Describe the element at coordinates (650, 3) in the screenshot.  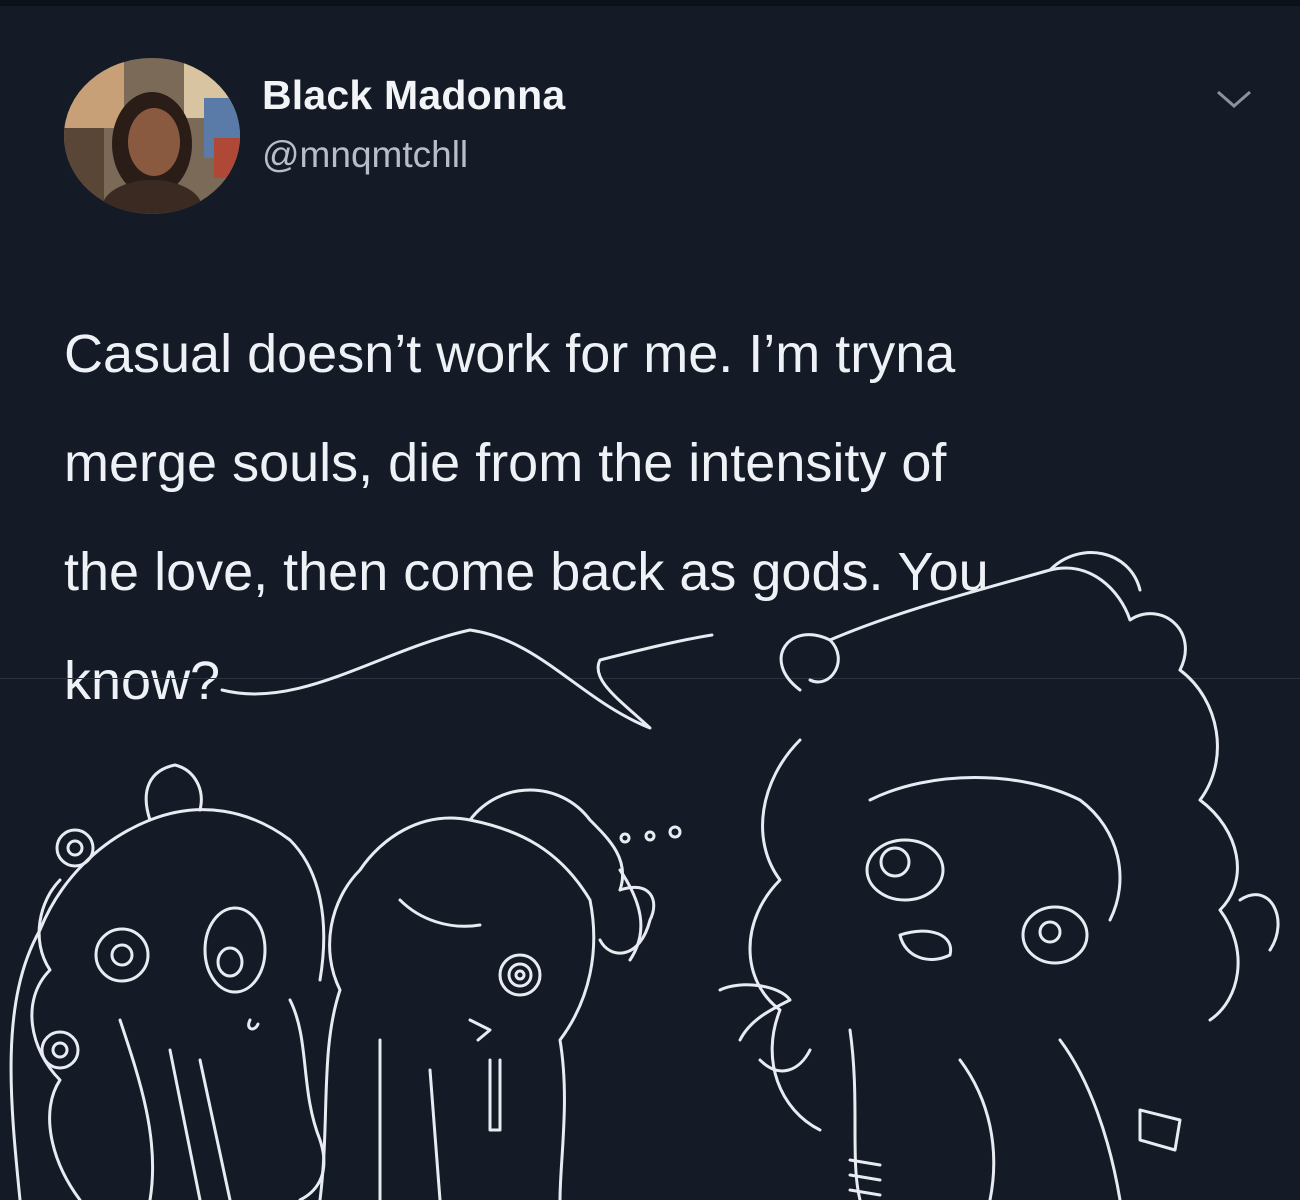
I see `top-edge` at that location.